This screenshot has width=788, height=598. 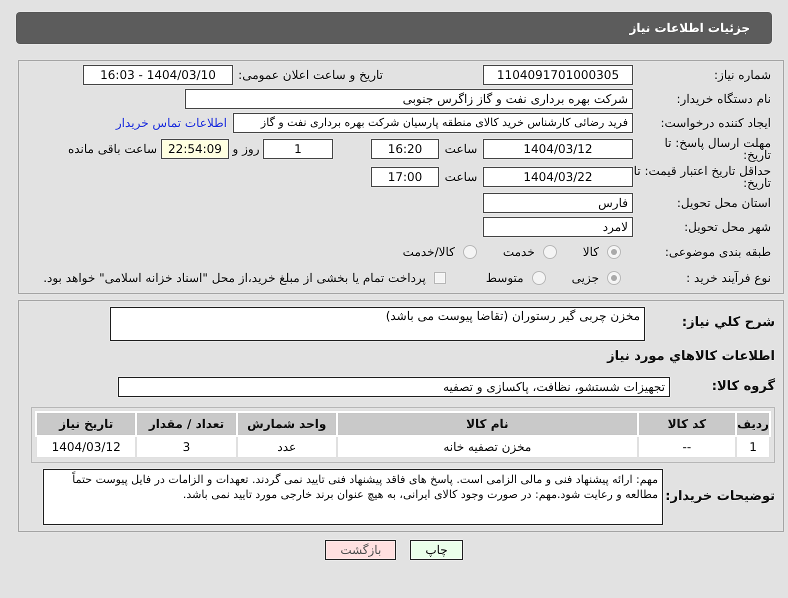 What do you see at coordinates (518, 252) in the screenshot?
I see `radio-label: خدمت` at bounding box center [518, 252].